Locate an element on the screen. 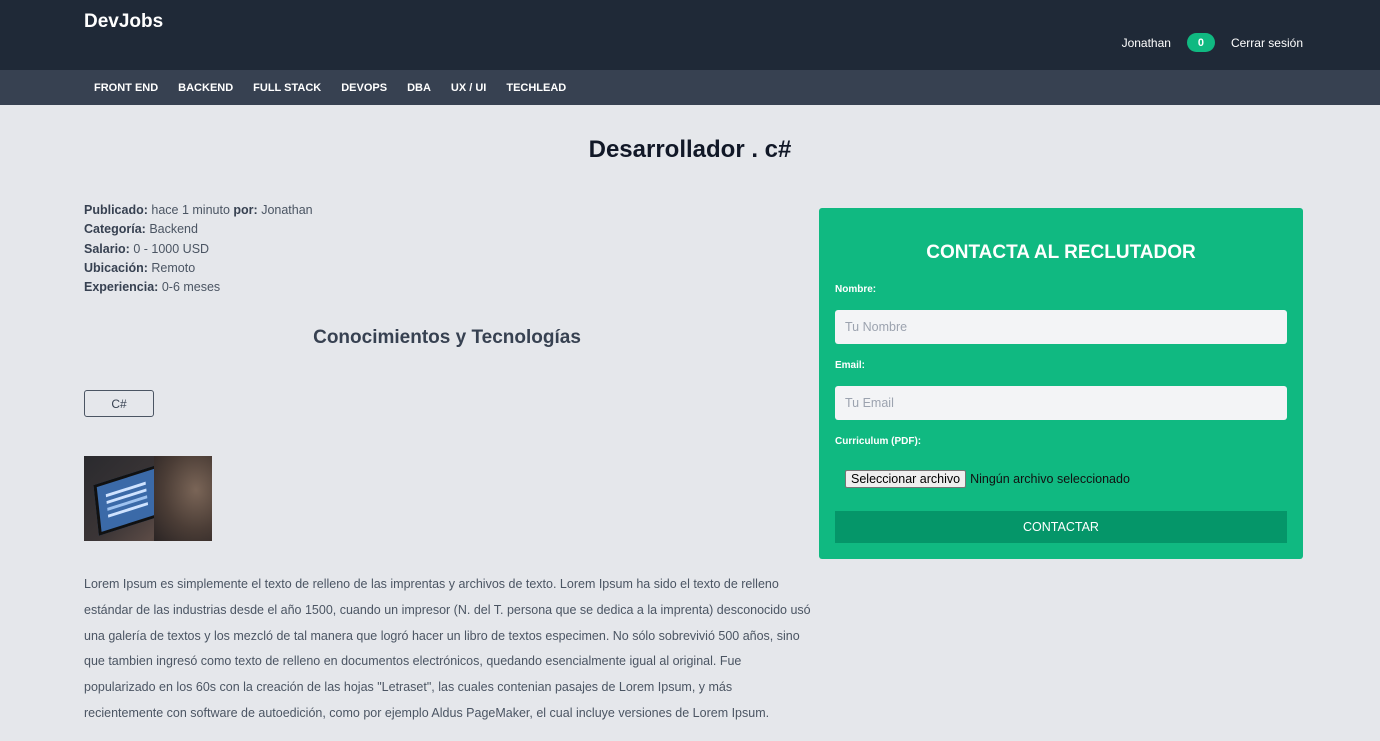 This screenshot has height=741, width=1380. nav-item-fullstack: FULL STACK is located at coordinates (287, 88).